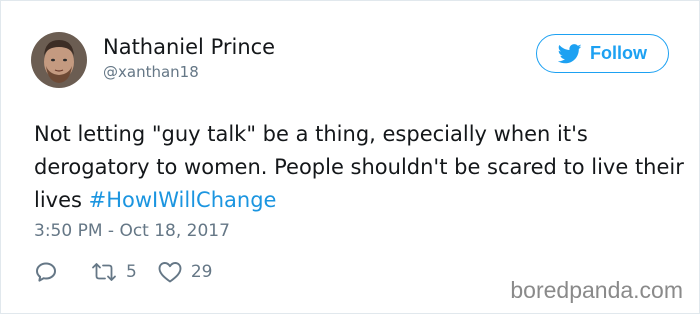 This screenshot has width=700, height=314. I want to click on avatar-photo-icon, so click(59, 60).